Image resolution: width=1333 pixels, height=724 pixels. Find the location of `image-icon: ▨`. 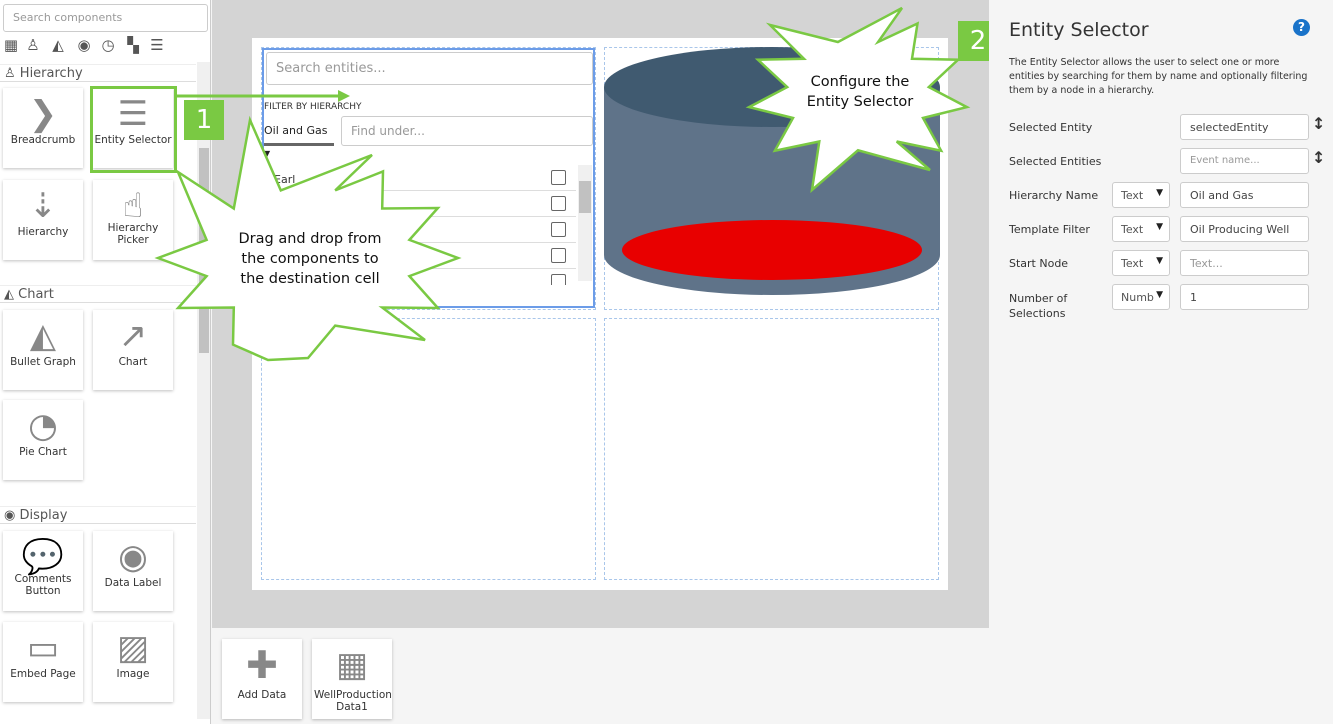

image-icon: ▨ is located at coordinates (133, 648).